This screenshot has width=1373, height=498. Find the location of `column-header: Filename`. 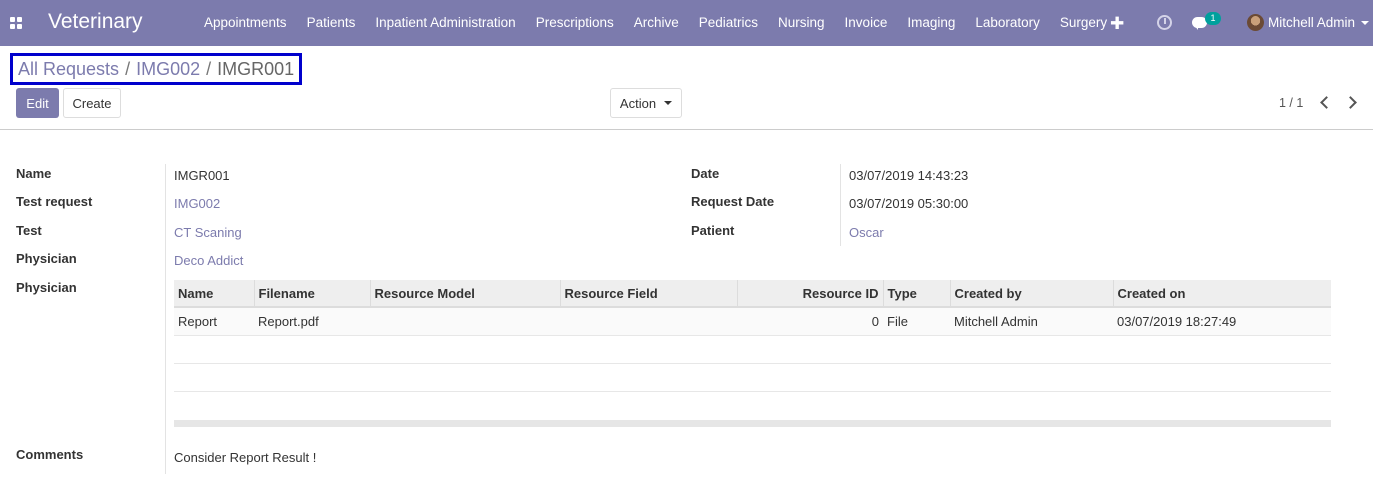

column-header: Filename is located at coordinates (311, 294).